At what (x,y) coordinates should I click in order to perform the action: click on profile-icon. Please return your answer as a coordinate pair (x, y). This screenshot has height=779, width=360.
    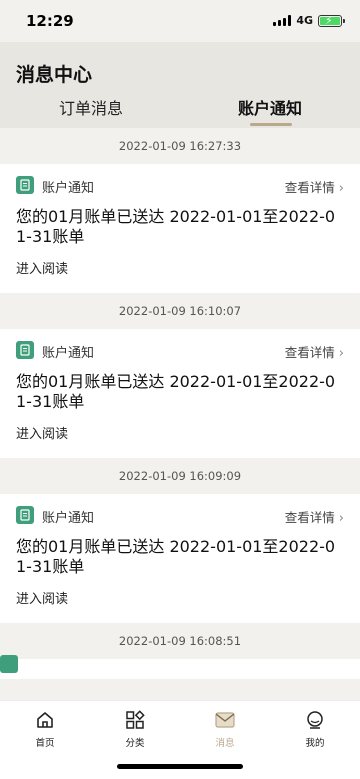
    Looking at the image, I should click on (315, 720).